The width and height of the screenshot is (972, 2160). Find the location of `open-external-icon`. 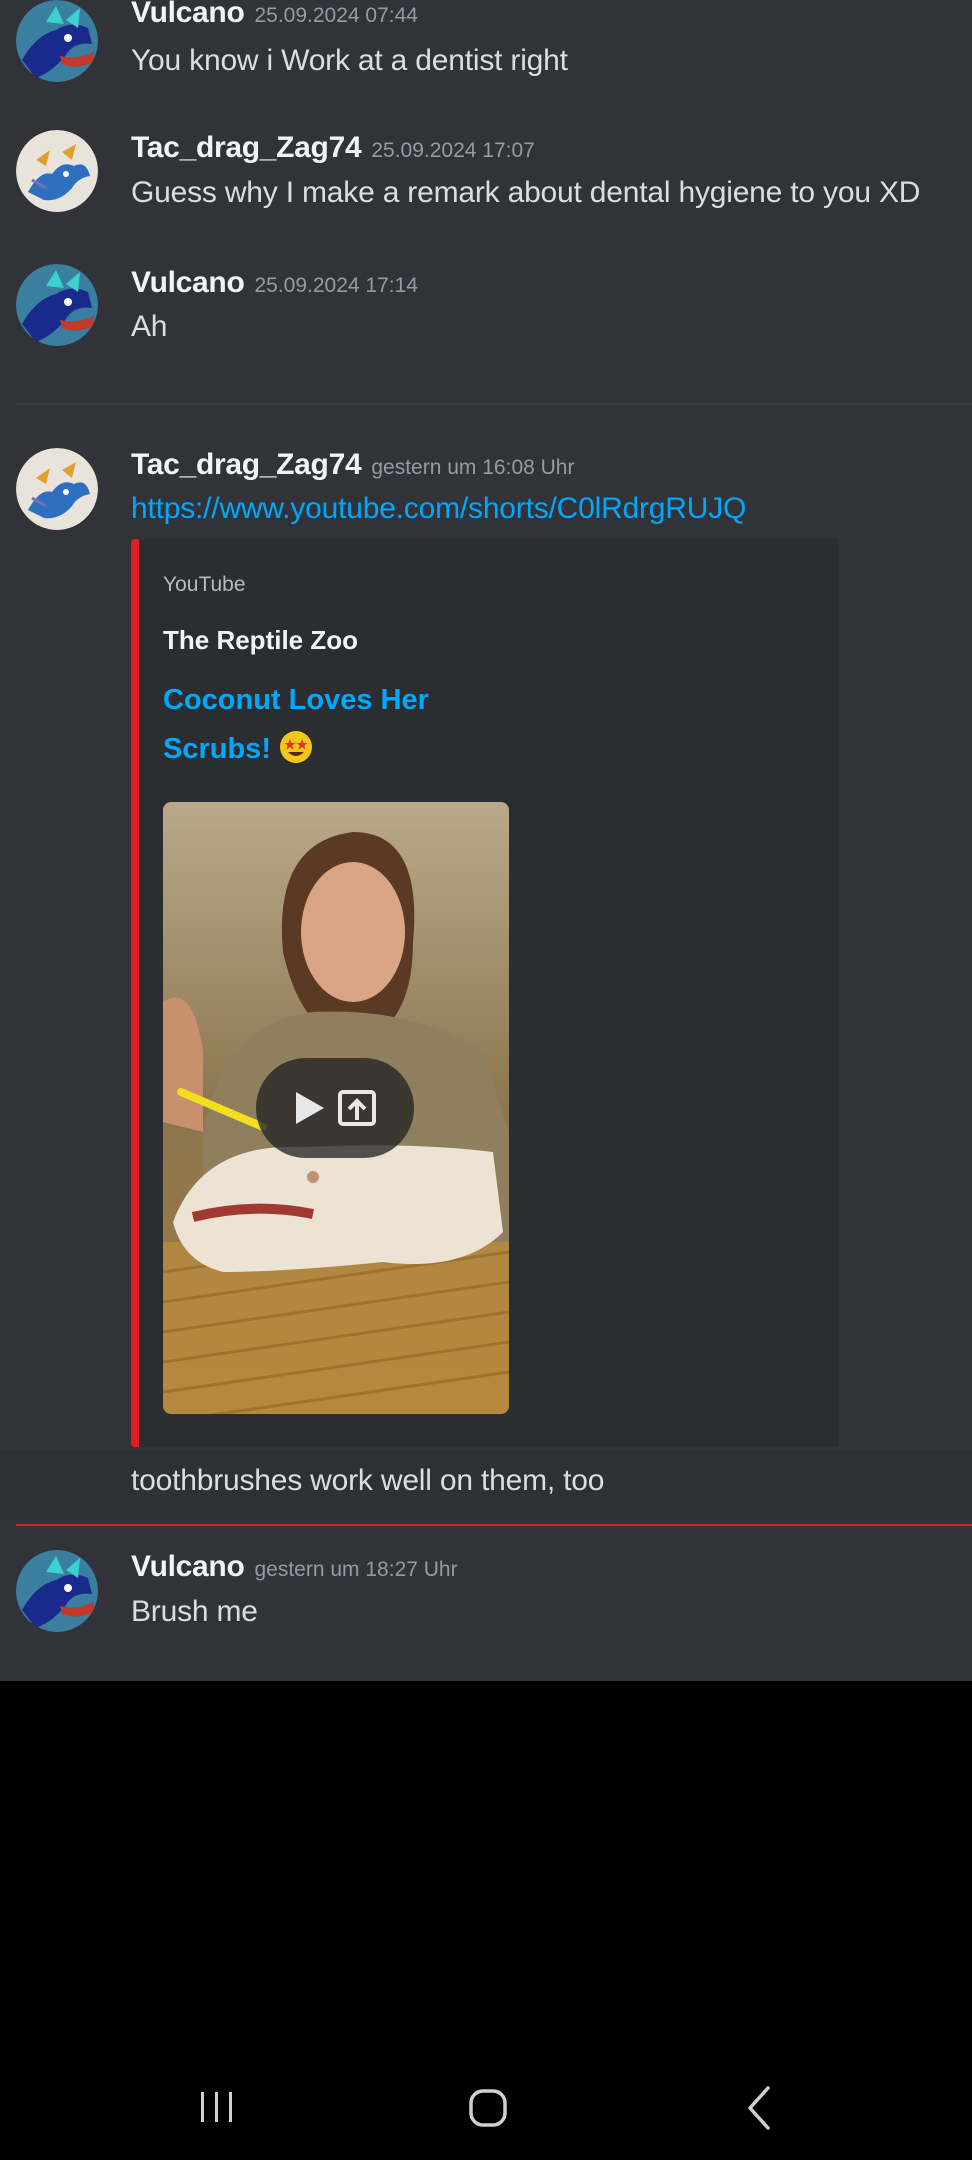

open-external-icon is located at coordinates (357, 1108).